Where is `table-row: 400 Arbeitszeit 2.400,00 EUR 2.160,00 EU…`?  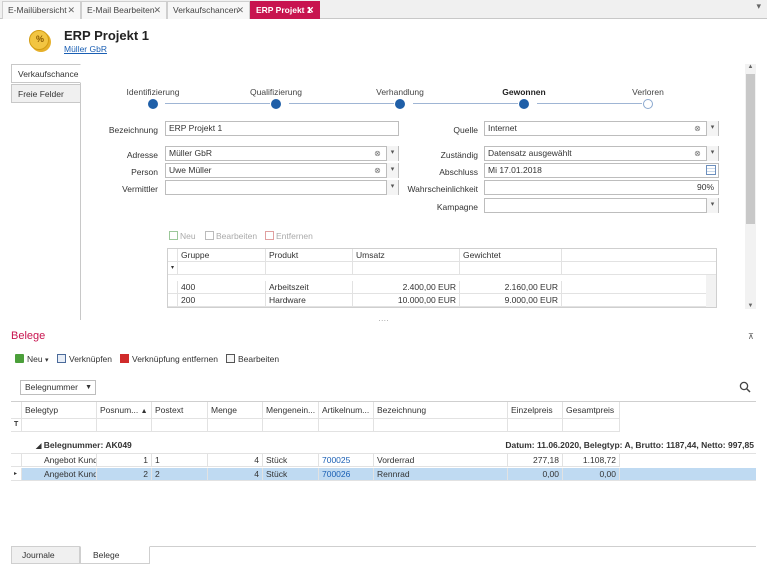
table-row: 400 Arbeitszeit 2.400,00 EUR 2.160,00 EU… is located at coordinates (442, 287).